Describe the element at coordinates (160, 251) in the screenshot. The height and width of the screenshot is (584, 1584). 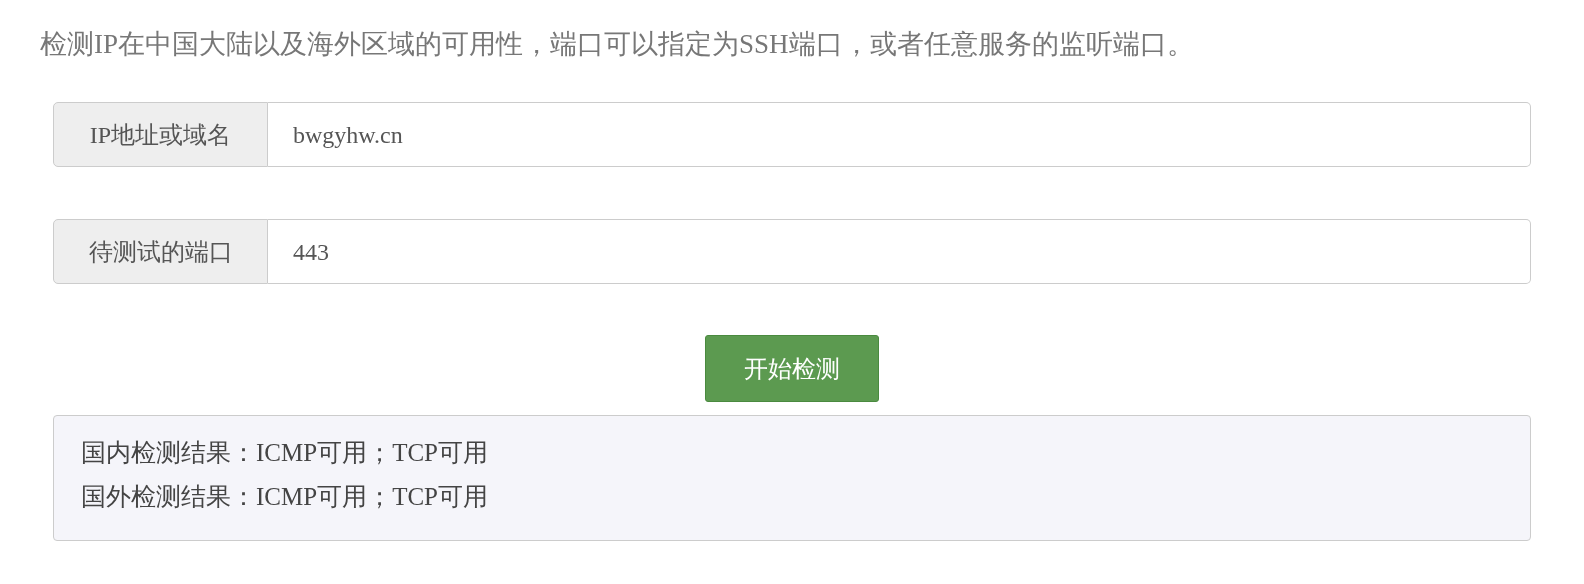
I see `field-label: 待测试的端口` at that location.